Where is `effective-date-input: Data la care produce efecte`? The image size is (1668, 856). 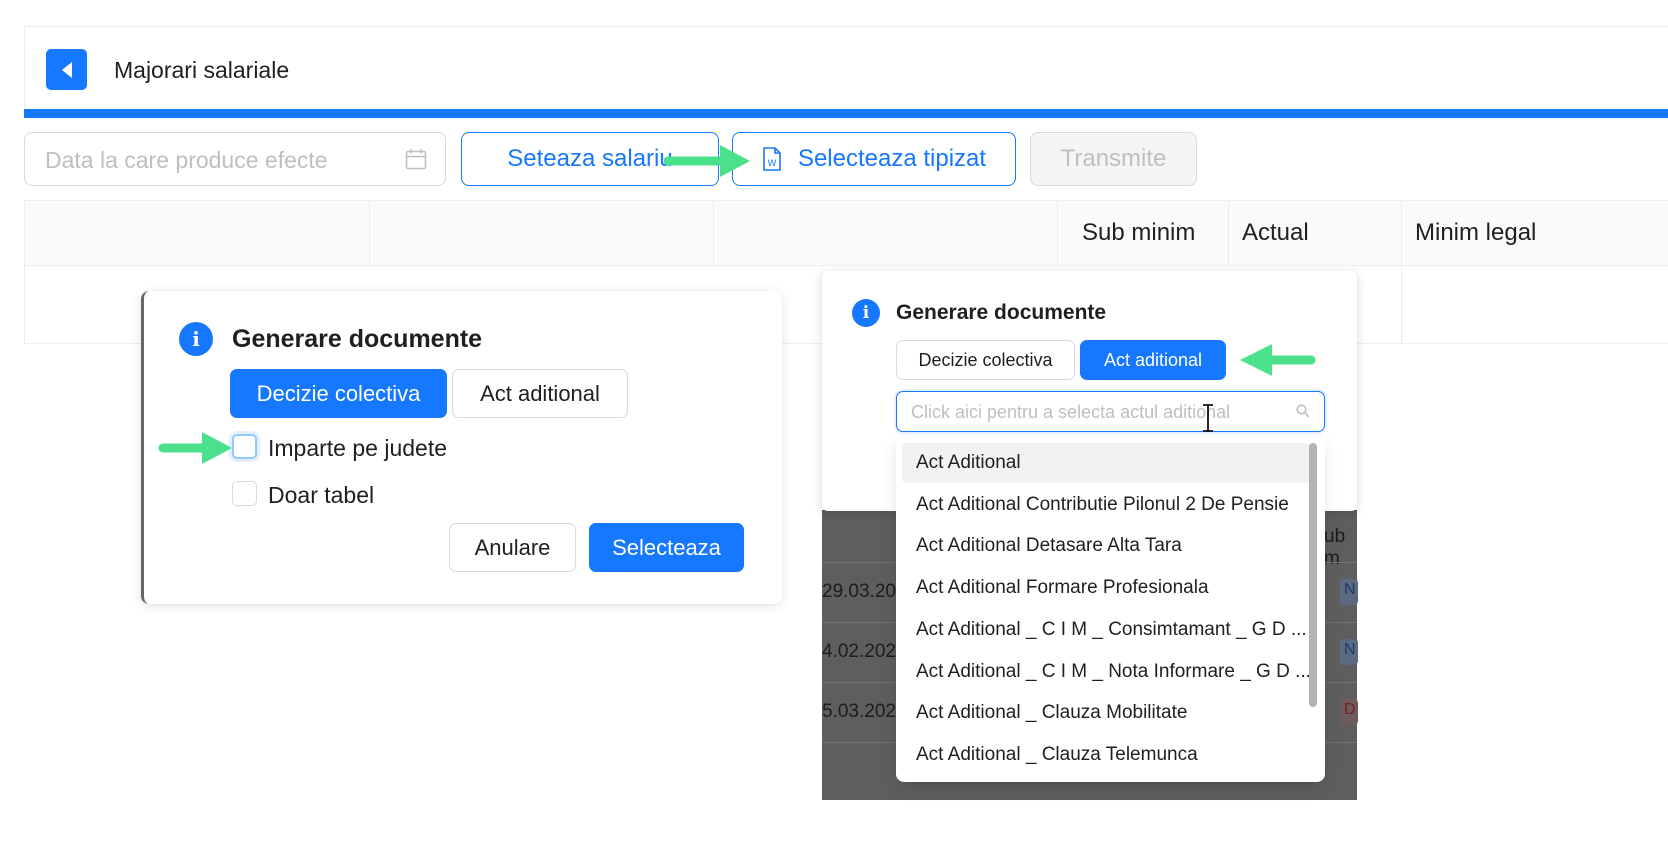 effective-date-input: Data la care produce efecte is located at coordinates (235, 159).